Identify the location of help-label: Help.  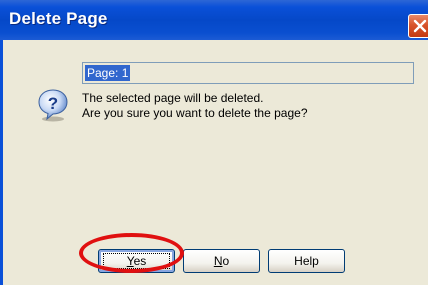
(306, 261).